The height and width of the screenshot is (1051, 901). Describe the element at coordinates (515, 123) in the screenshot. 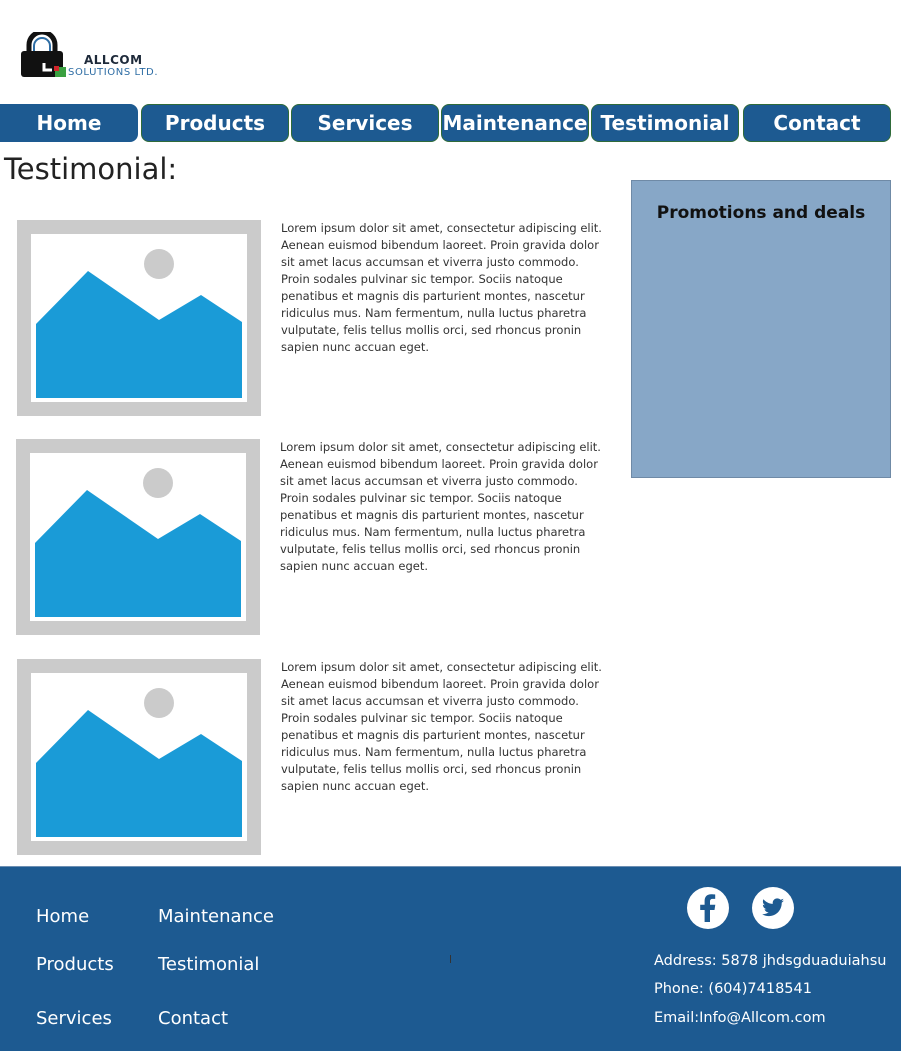

I see `nav-maintenance-button: Maintenance` at that location.